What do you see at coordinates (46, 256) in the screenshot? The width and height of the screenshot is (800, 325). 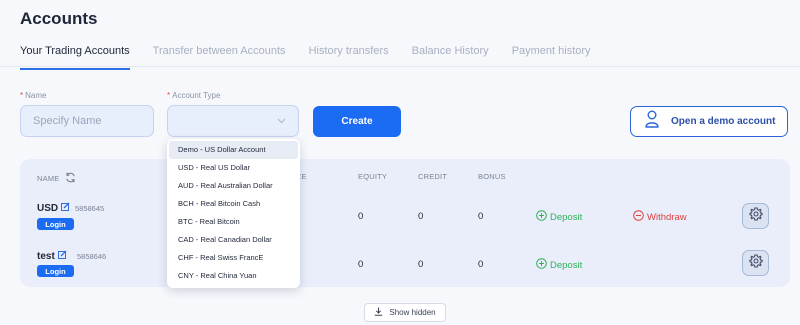 I see `account-name-text: test` at bounding box center [46, 256].